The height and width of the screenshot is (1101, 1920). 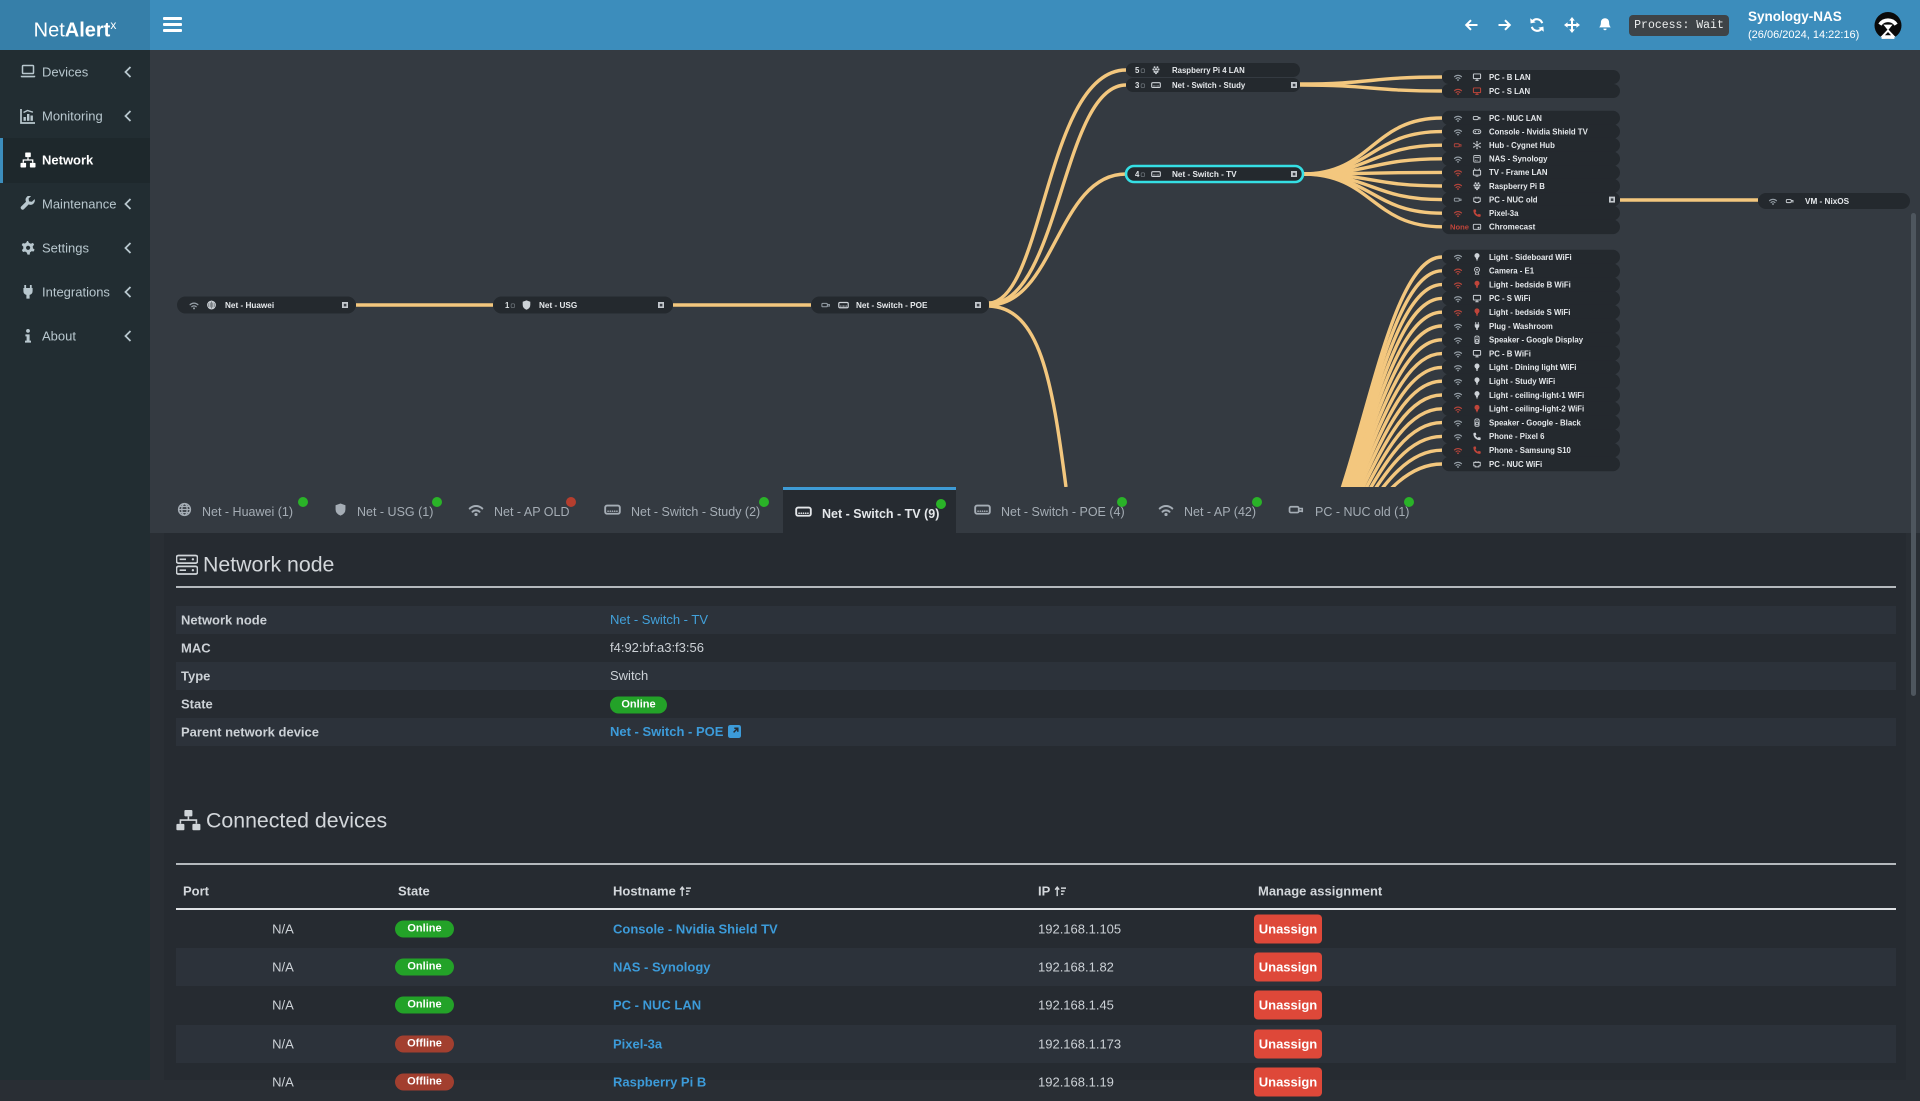 What do you see at coordinates (1137, 85) in the screenshot?
I see `svg-text: 3` at bounding box center [1137, 85].